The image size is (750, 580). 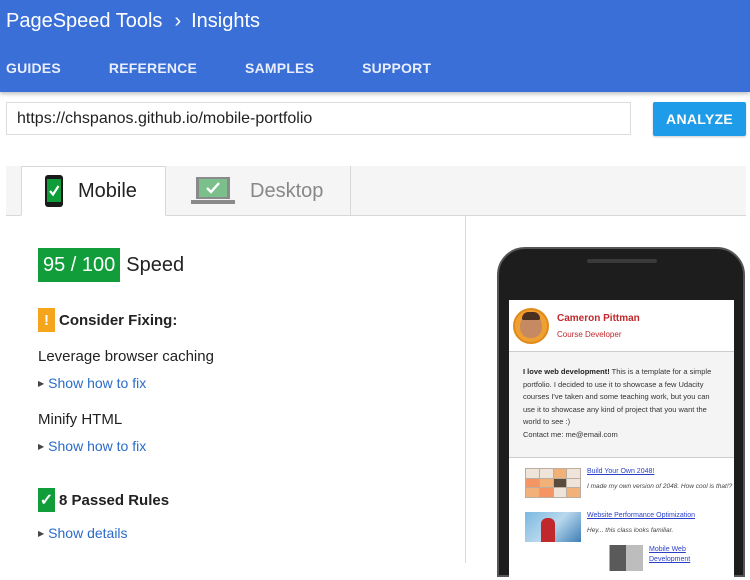 I want to click on top-nav: GUIDES REFERENCE SAMPLES SUPPORT, so click(x=242, y=68).